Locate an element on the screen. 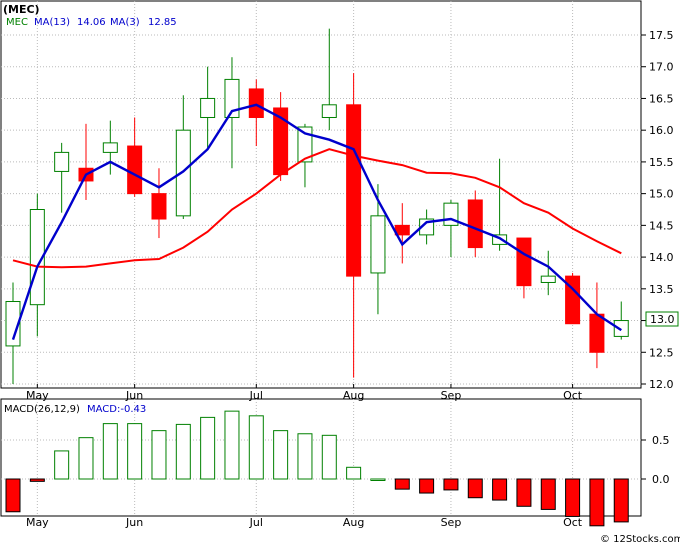 This screenshot has width=680, height=546. legend-ma3-value: 12.85 is located at coordinates (162, 22).